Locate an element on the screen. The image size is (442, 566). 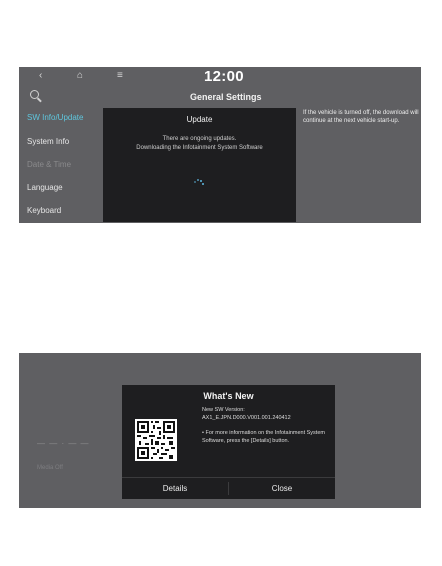
media-status-label: Media Off is located at coordinates (50, 468).